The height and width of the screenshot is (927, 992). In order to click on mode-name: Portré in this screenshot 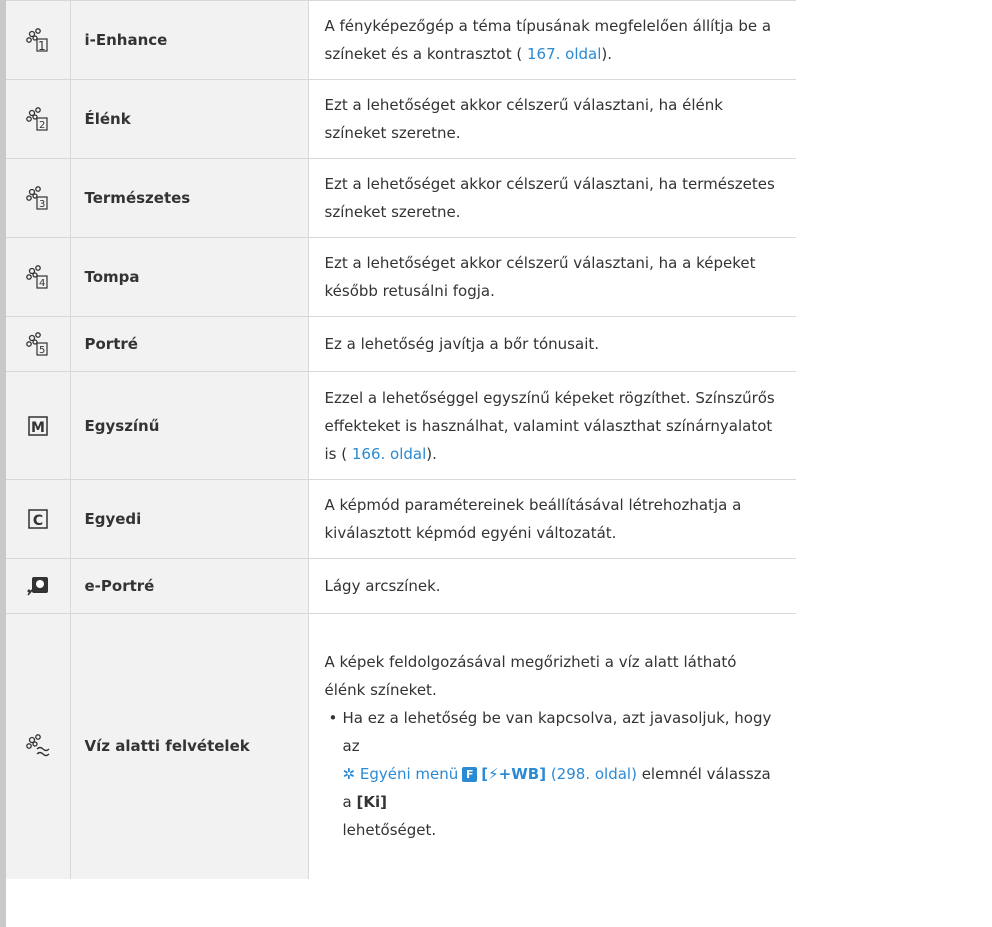, I will do `click(189, 344)`.